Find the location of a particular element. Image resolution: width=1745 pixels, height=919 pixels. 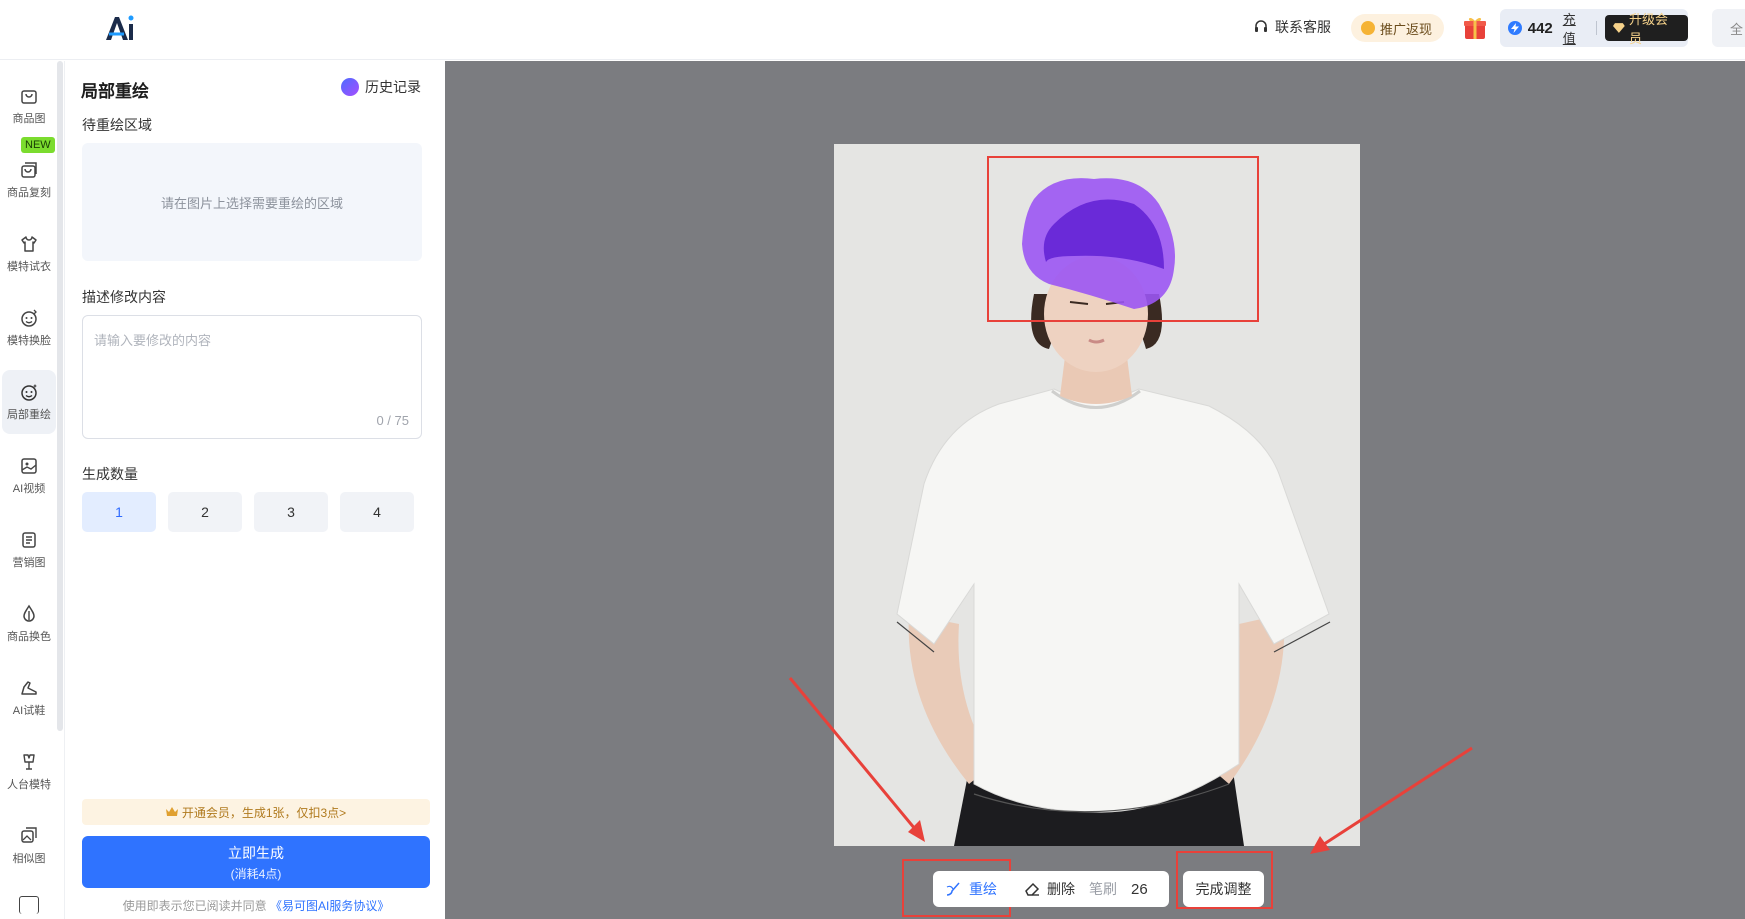

nav-label: 商品图 is located at coordinates (29, 119).